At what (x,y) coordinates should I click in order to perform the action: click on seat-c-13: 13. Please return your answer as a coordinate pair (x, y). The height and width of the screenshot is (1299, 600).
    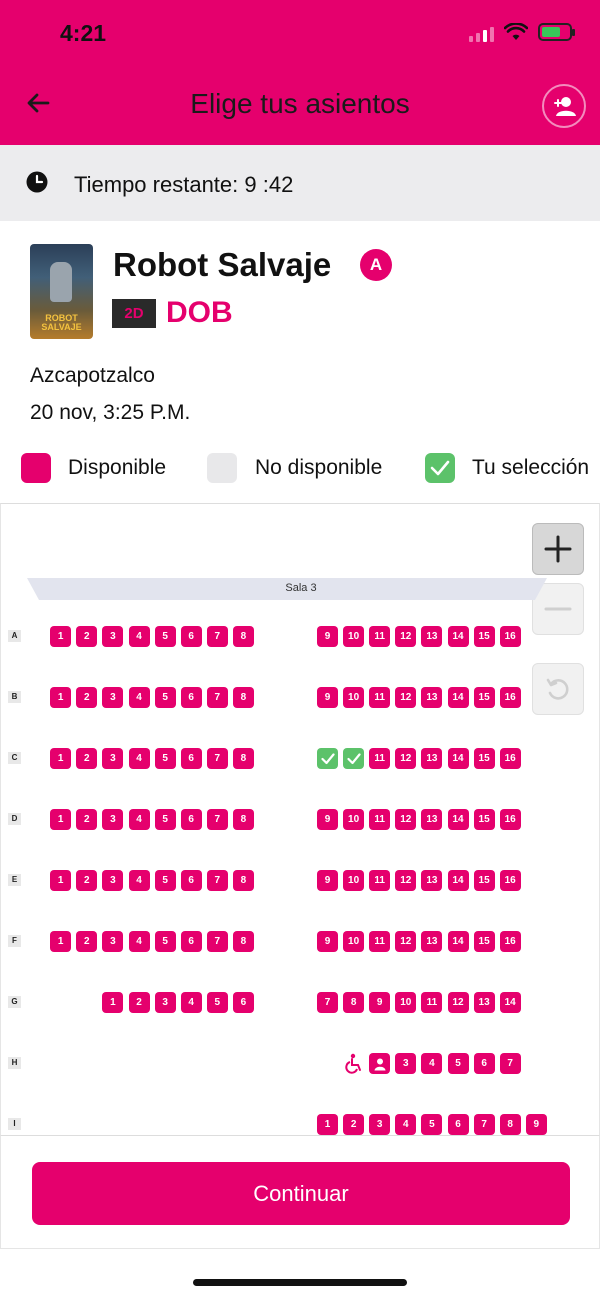
    Looking at the image, I should click on (432, 758).